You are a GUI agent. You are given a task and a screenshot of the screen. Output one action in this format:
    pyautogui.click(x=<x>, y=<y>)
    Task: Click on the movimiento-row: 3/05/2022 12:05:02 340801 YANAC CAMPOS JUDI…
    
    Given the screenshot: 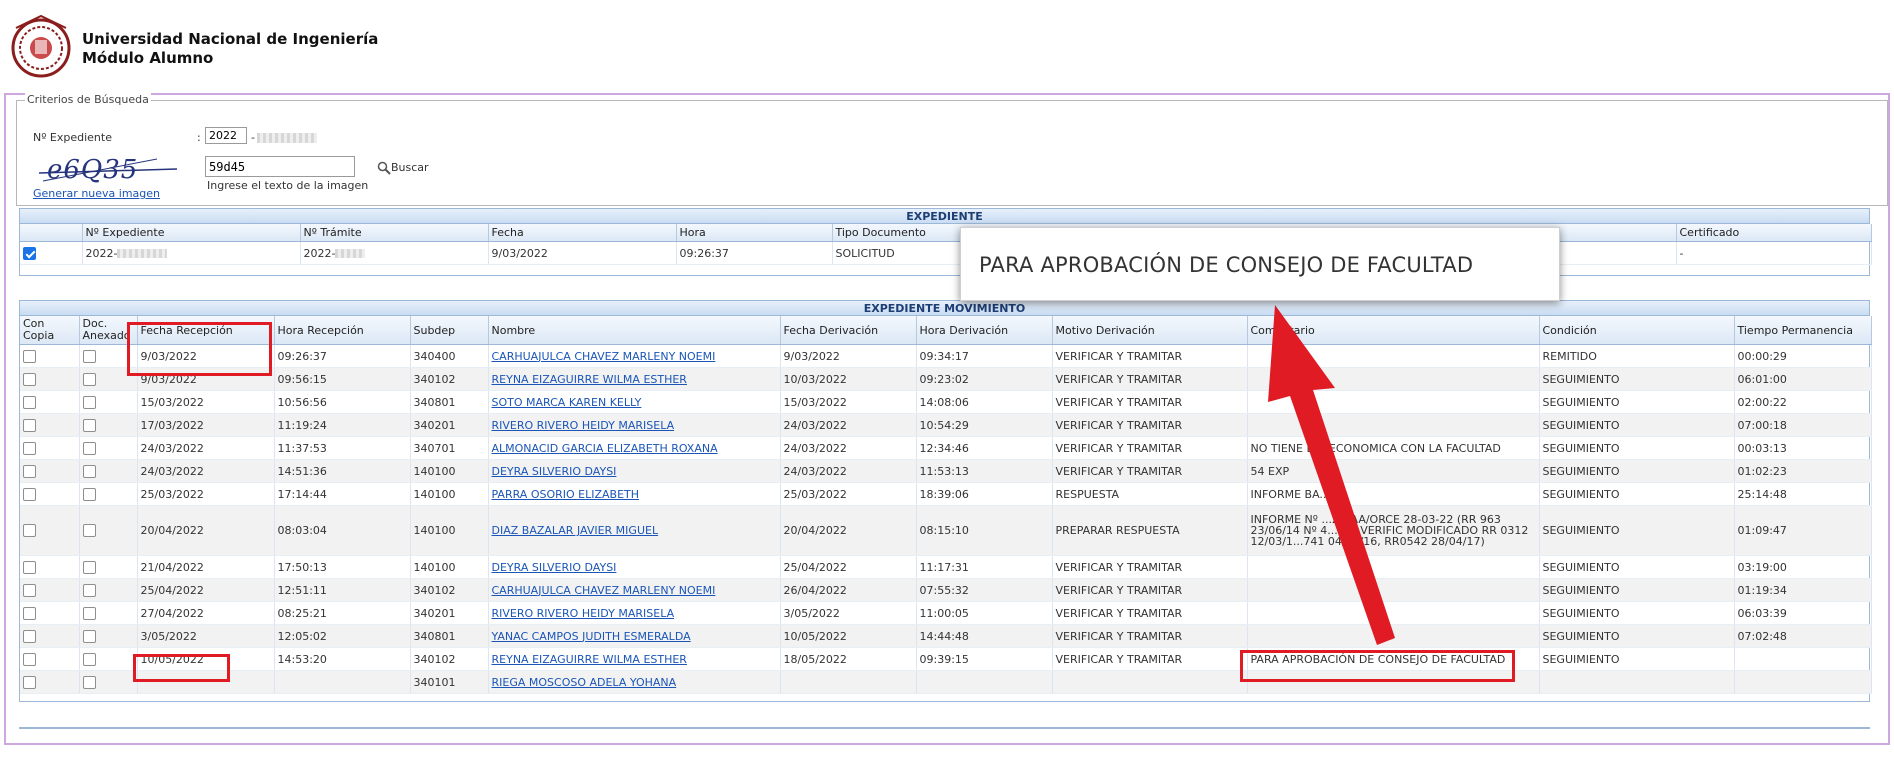 What is the action you would take?
    pyautogui.click(x=946, y=636)
    